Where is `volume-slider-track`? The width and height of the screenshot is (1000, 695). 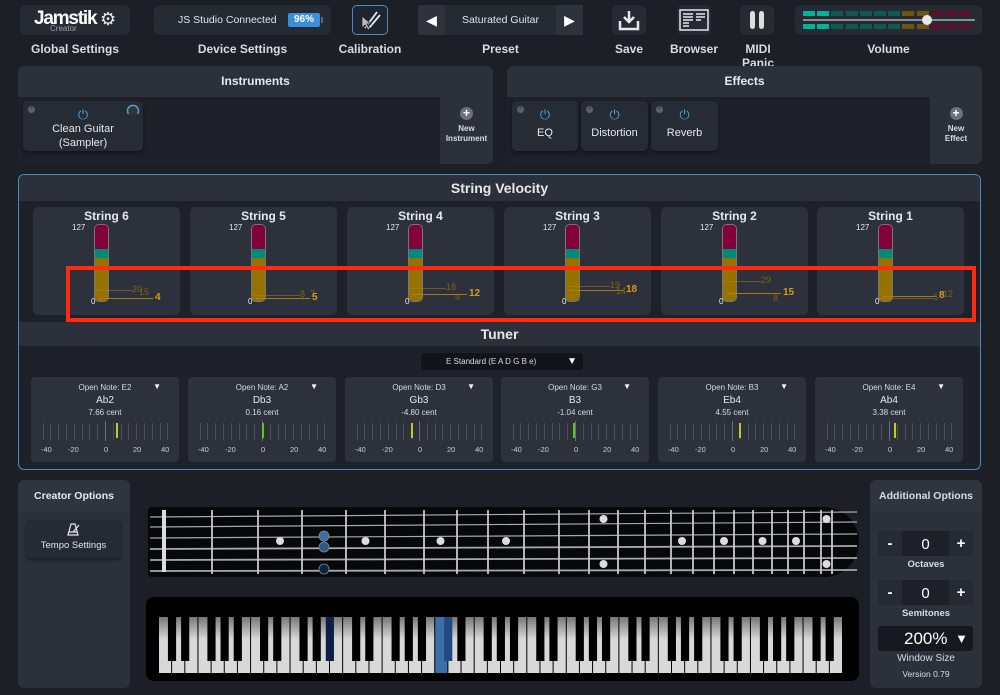
volume-slider-track is located at coordinates (889, 19).